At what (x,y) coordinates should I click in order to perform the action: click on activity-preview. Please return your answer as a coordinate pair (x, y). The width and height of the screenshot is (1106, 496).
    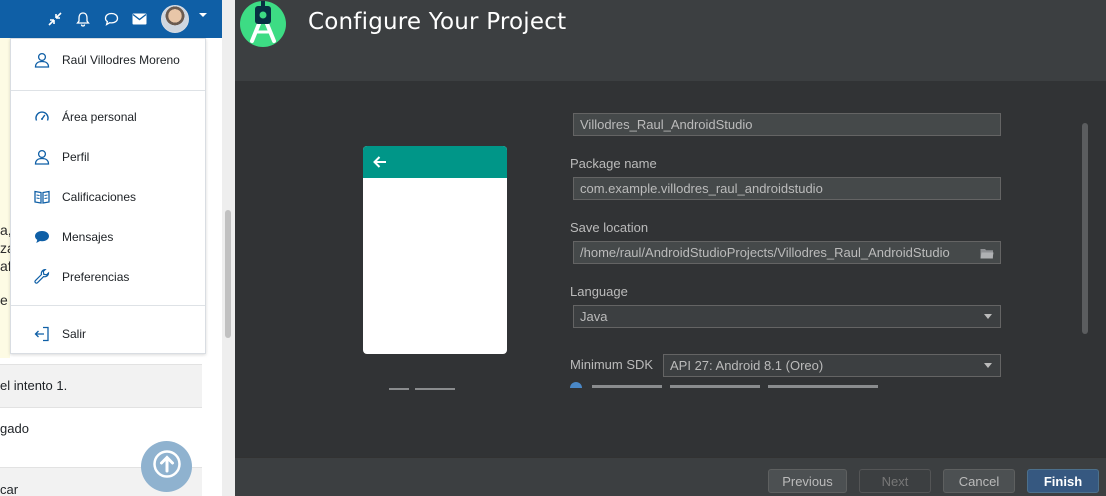
    Looking at the image, I should click on (435, 250).